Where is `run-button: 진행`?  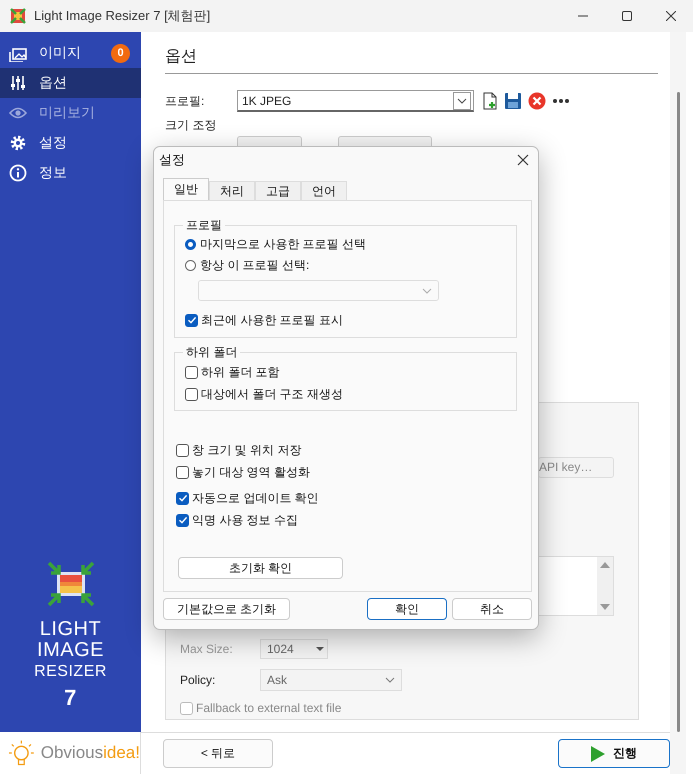 run-button: 진행 is located at coordinates (614, 753).